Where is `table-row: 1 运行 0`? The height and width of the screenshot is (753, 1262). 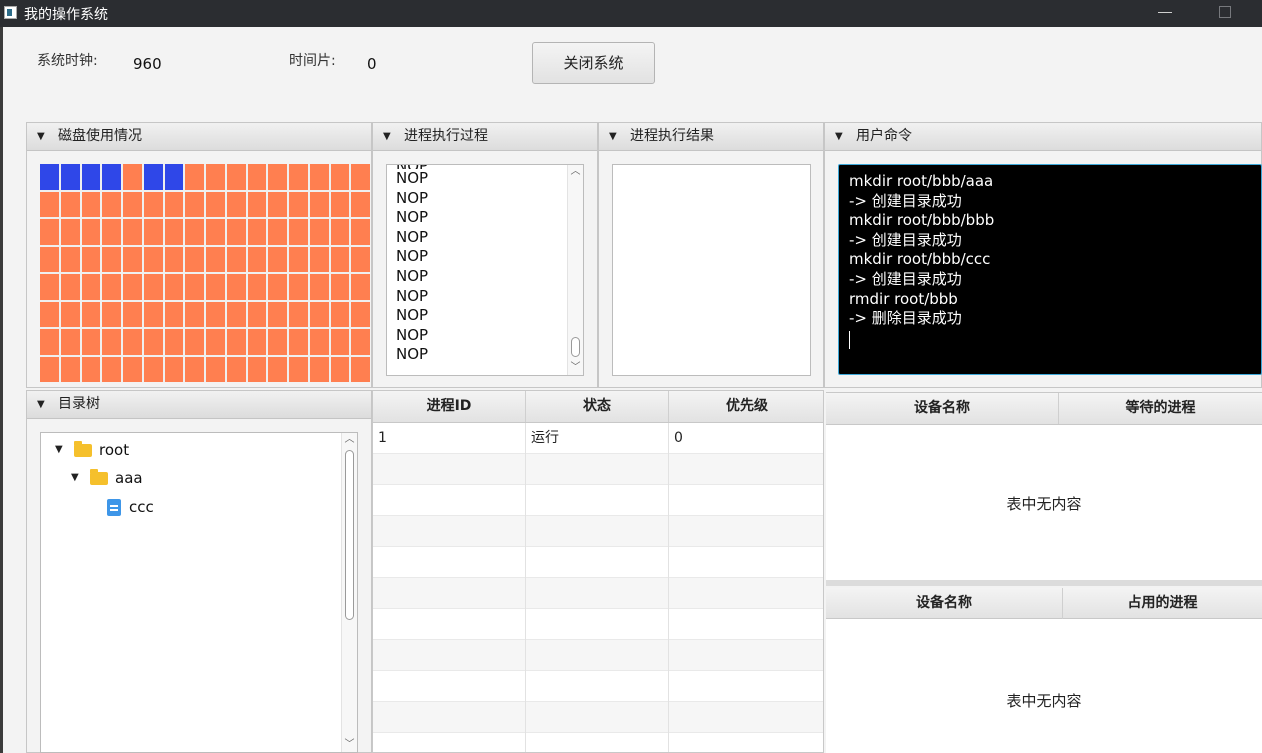 table-row: 1 运行 0 is located at coordinates (598, 438).